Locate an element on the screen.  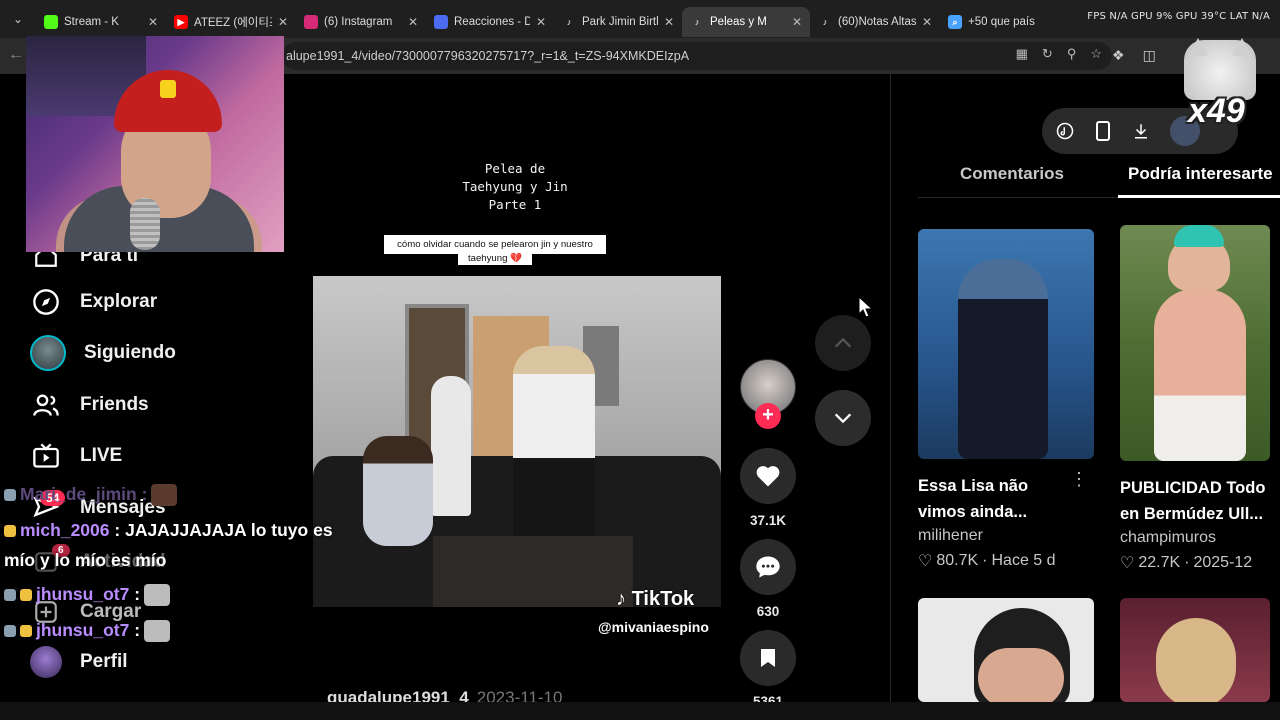
tab-title: Reacciones - Do is located at coordinates (492, 22).